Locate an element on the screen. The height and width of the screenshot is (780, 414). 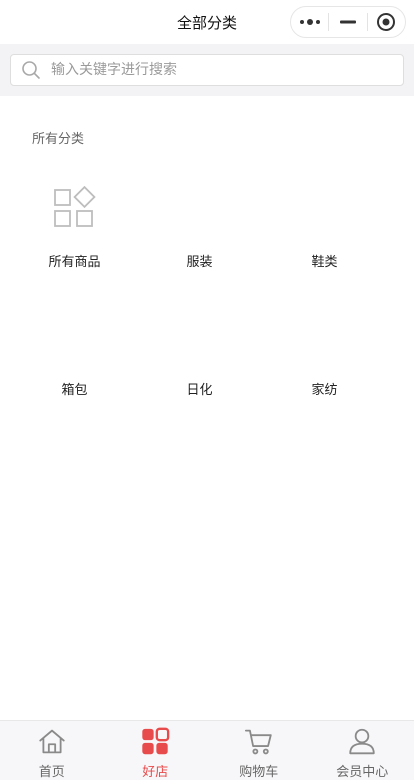
page-title: 全部分类 is located at coordinates (206, 22).